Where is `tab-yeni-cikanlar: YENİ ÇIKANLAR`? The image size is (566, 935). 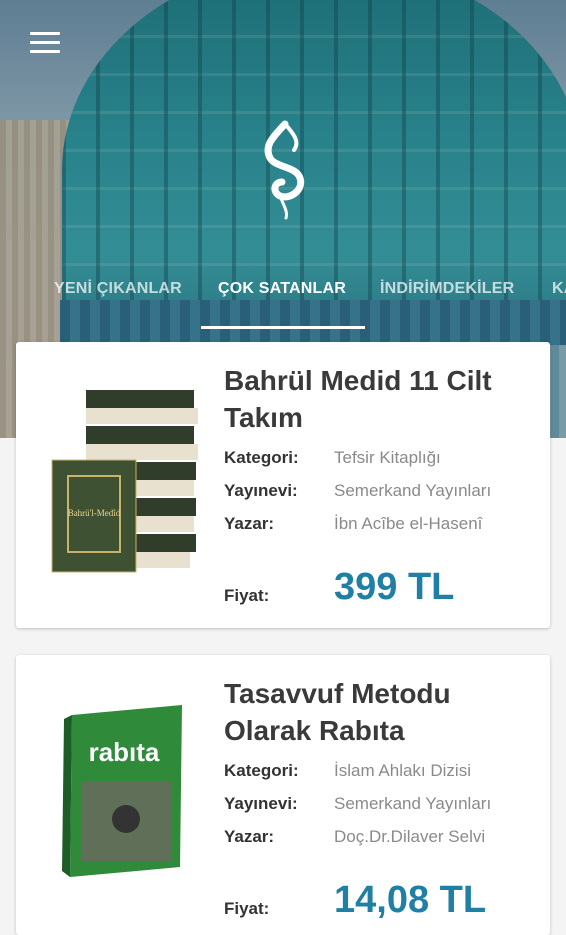 tab-yeni-cikanlar: YENİ ÇIKANLAR is located at coordinates (118, 289).